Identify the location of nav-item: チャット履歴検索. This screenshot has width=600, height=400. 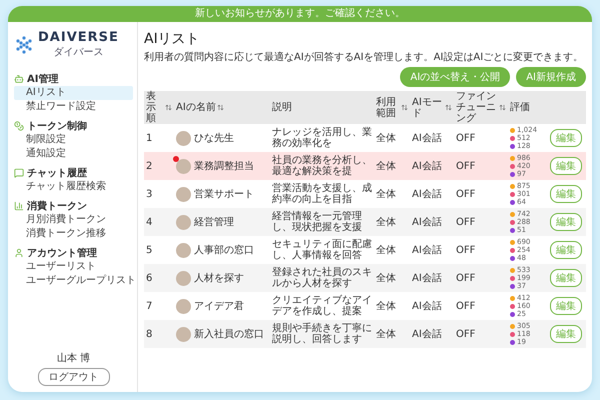
(73, 187).